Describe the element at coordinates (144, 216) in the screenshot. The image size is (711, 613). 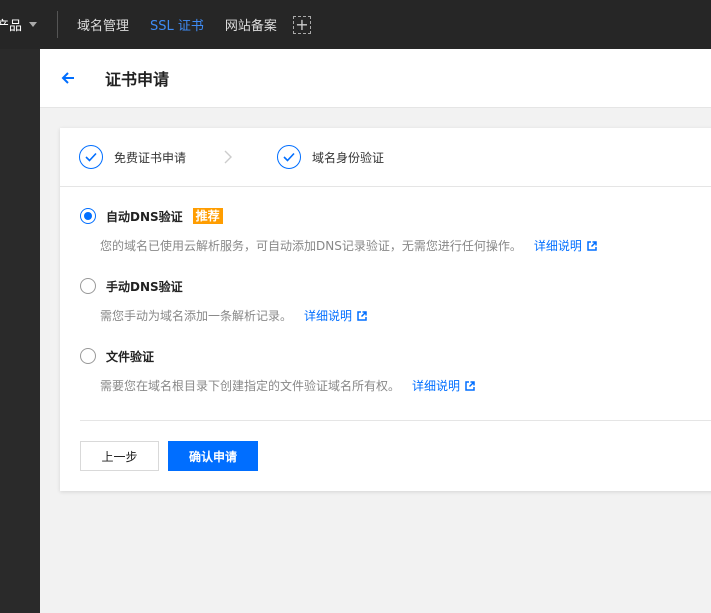
I see `option-label: 自动DNS验证` at that location.